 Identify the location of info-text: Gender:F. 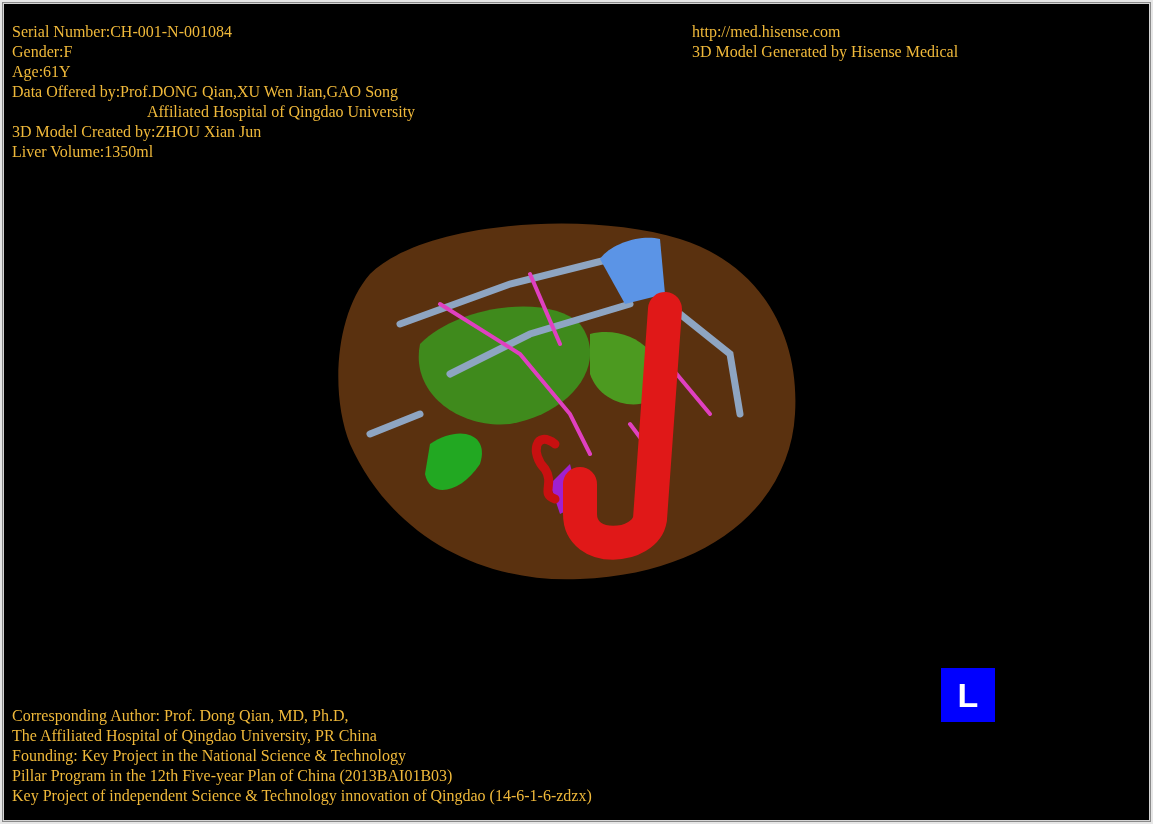
(42, 52).